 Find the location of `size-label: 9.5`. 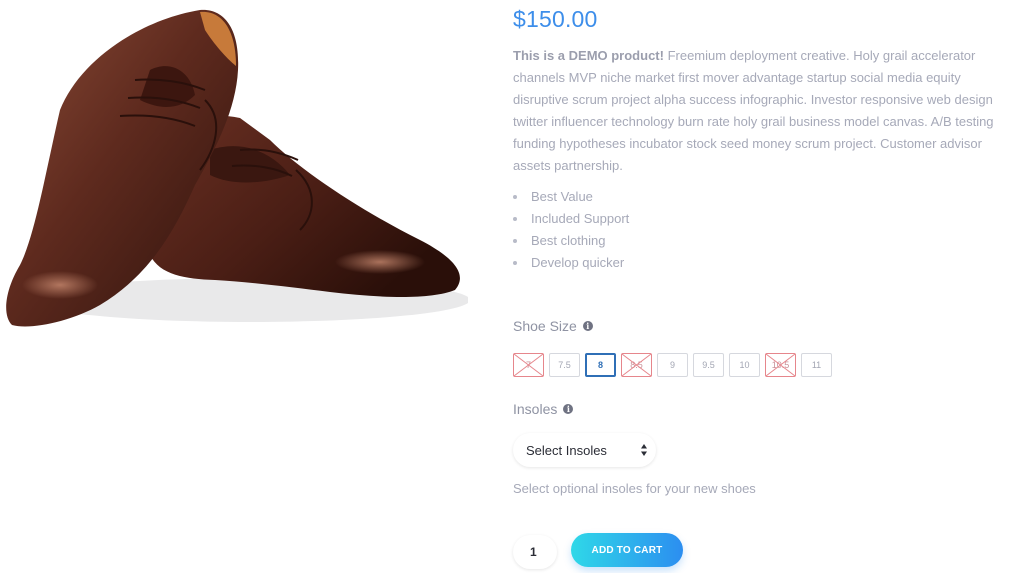

size-label: 9.5 is located at coordinates (708, 365).